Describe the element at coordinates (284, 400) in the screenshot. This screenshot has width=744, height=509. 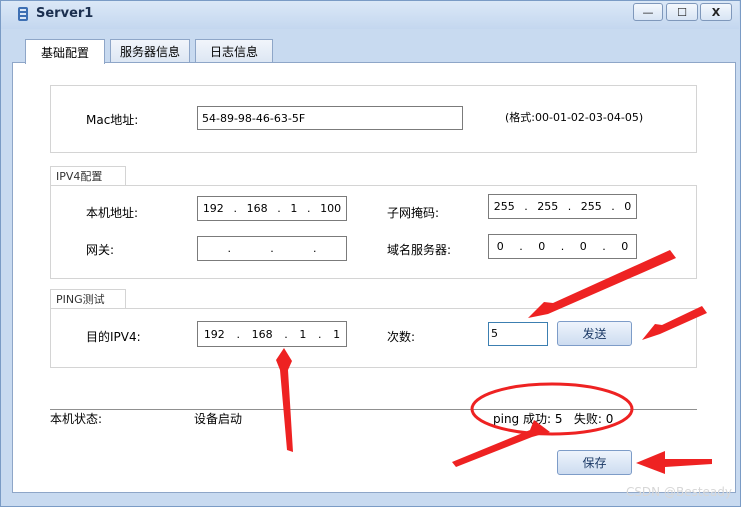
I see `arrow-to-dest-ip` at that location.